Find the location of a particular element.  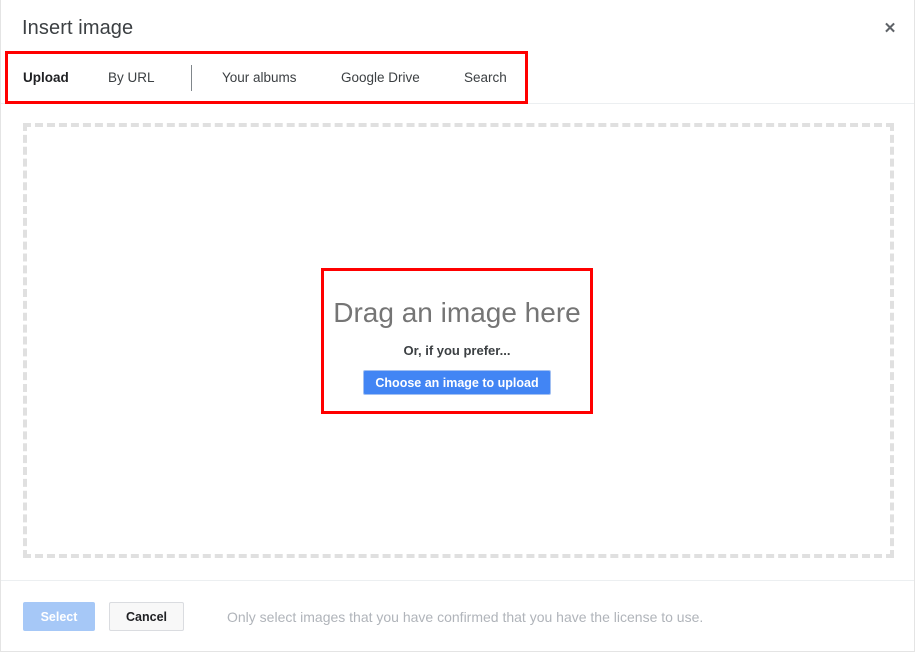

tab-your-albums: Your albums is located at coordinates (259, 77).